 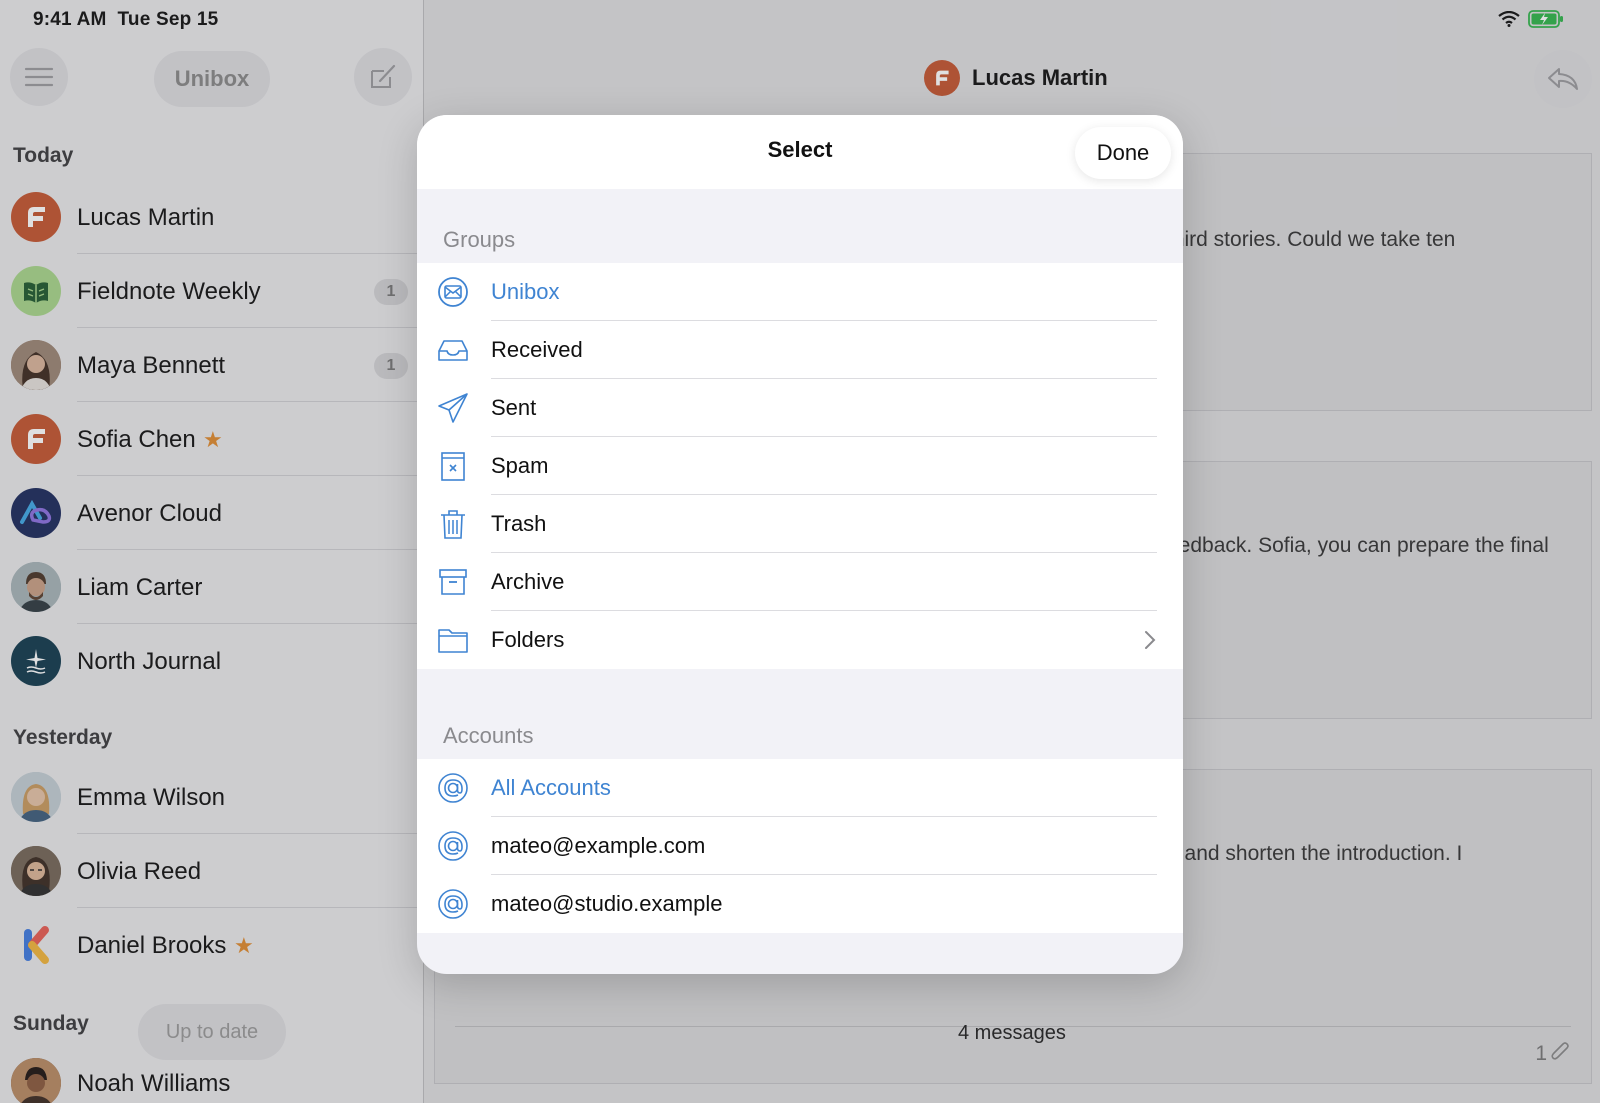 What do you see at coordinates (528, 639) in the screenshot?
I see `group-label: Folders` at bounding box center [528, 639].